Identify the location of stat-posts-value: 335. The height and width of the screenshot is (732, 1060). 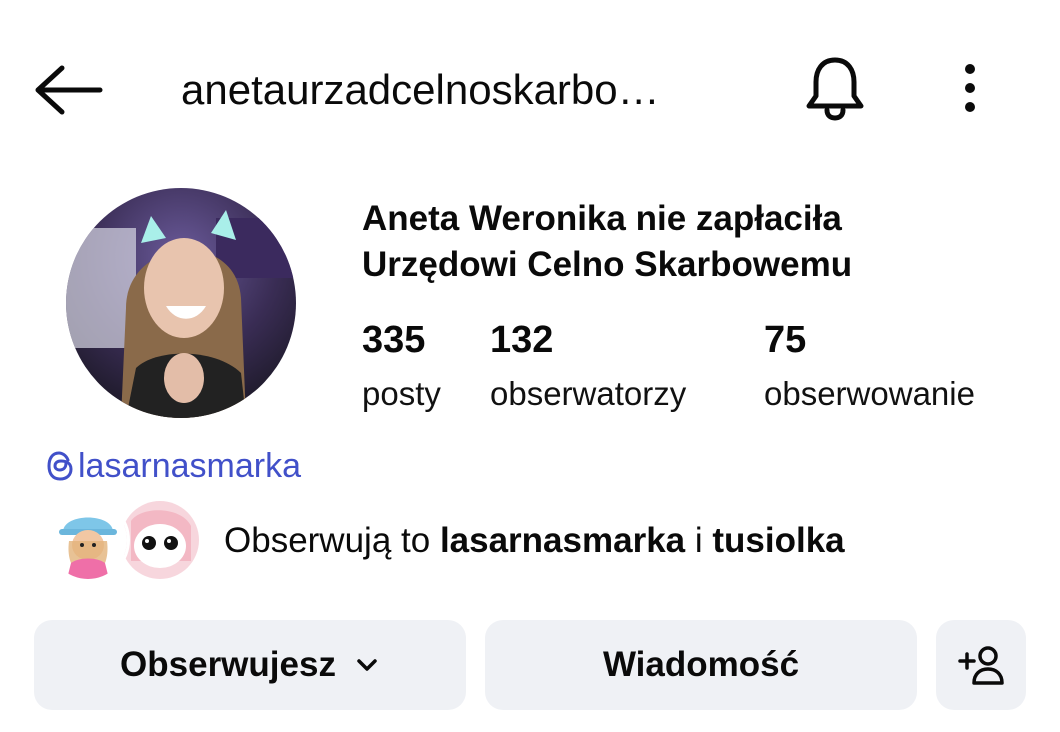
(394, 340).